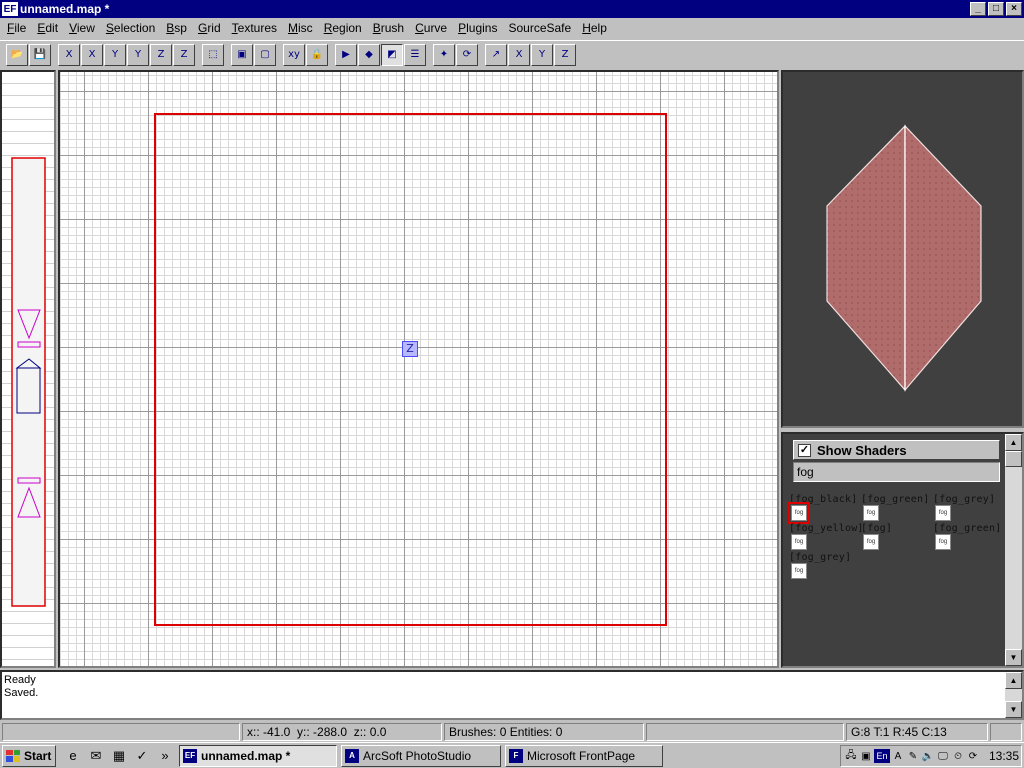 Image resolution: width=1024 pixels, height=768 pixels. I want to click on open-icon: 📂, so click(17, 54).